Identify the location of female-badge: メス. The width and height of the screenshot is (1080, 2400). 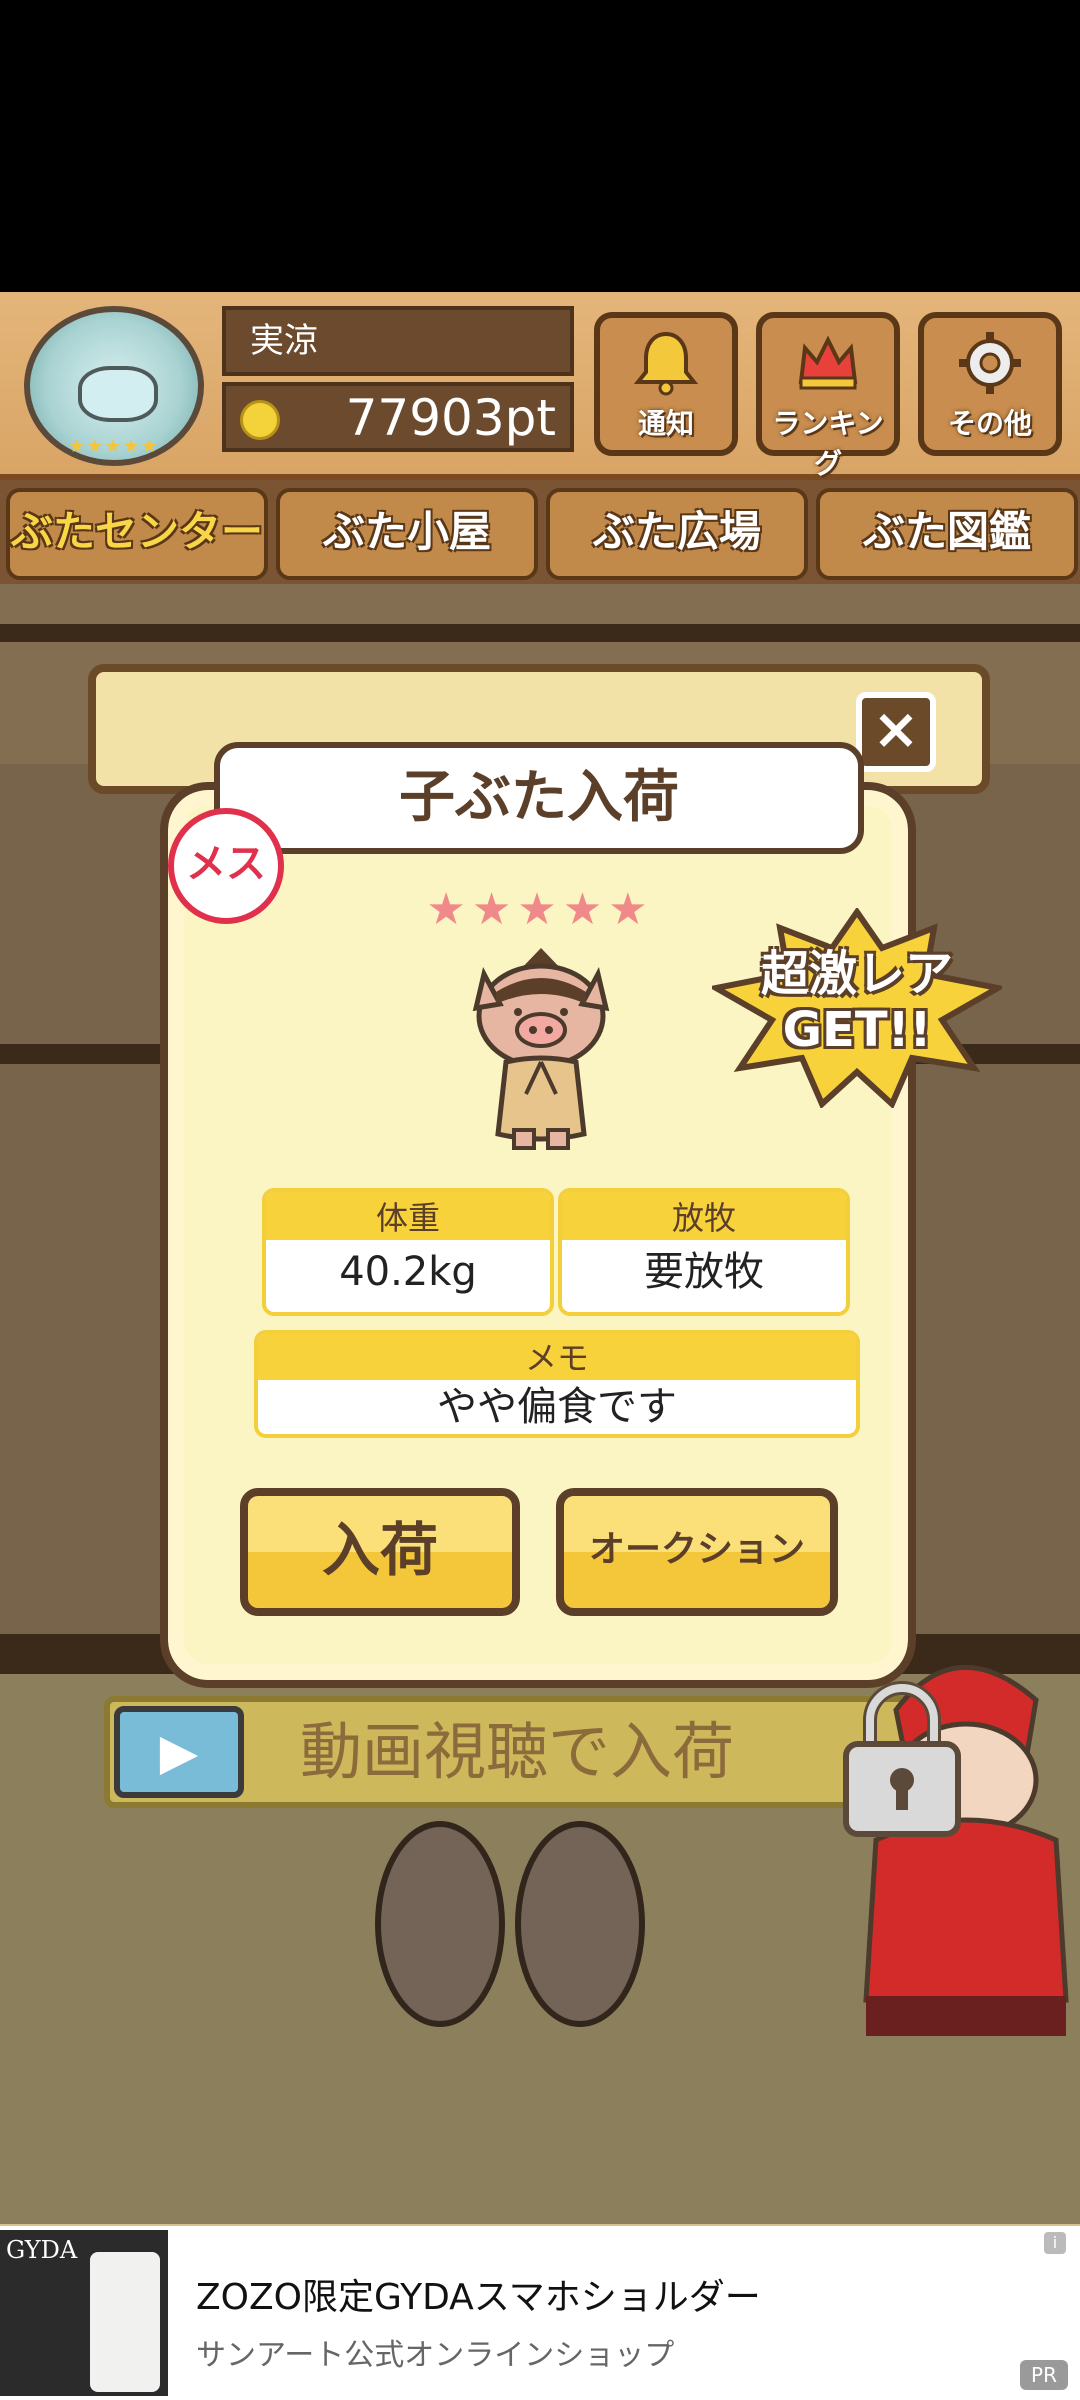
(226, 866).